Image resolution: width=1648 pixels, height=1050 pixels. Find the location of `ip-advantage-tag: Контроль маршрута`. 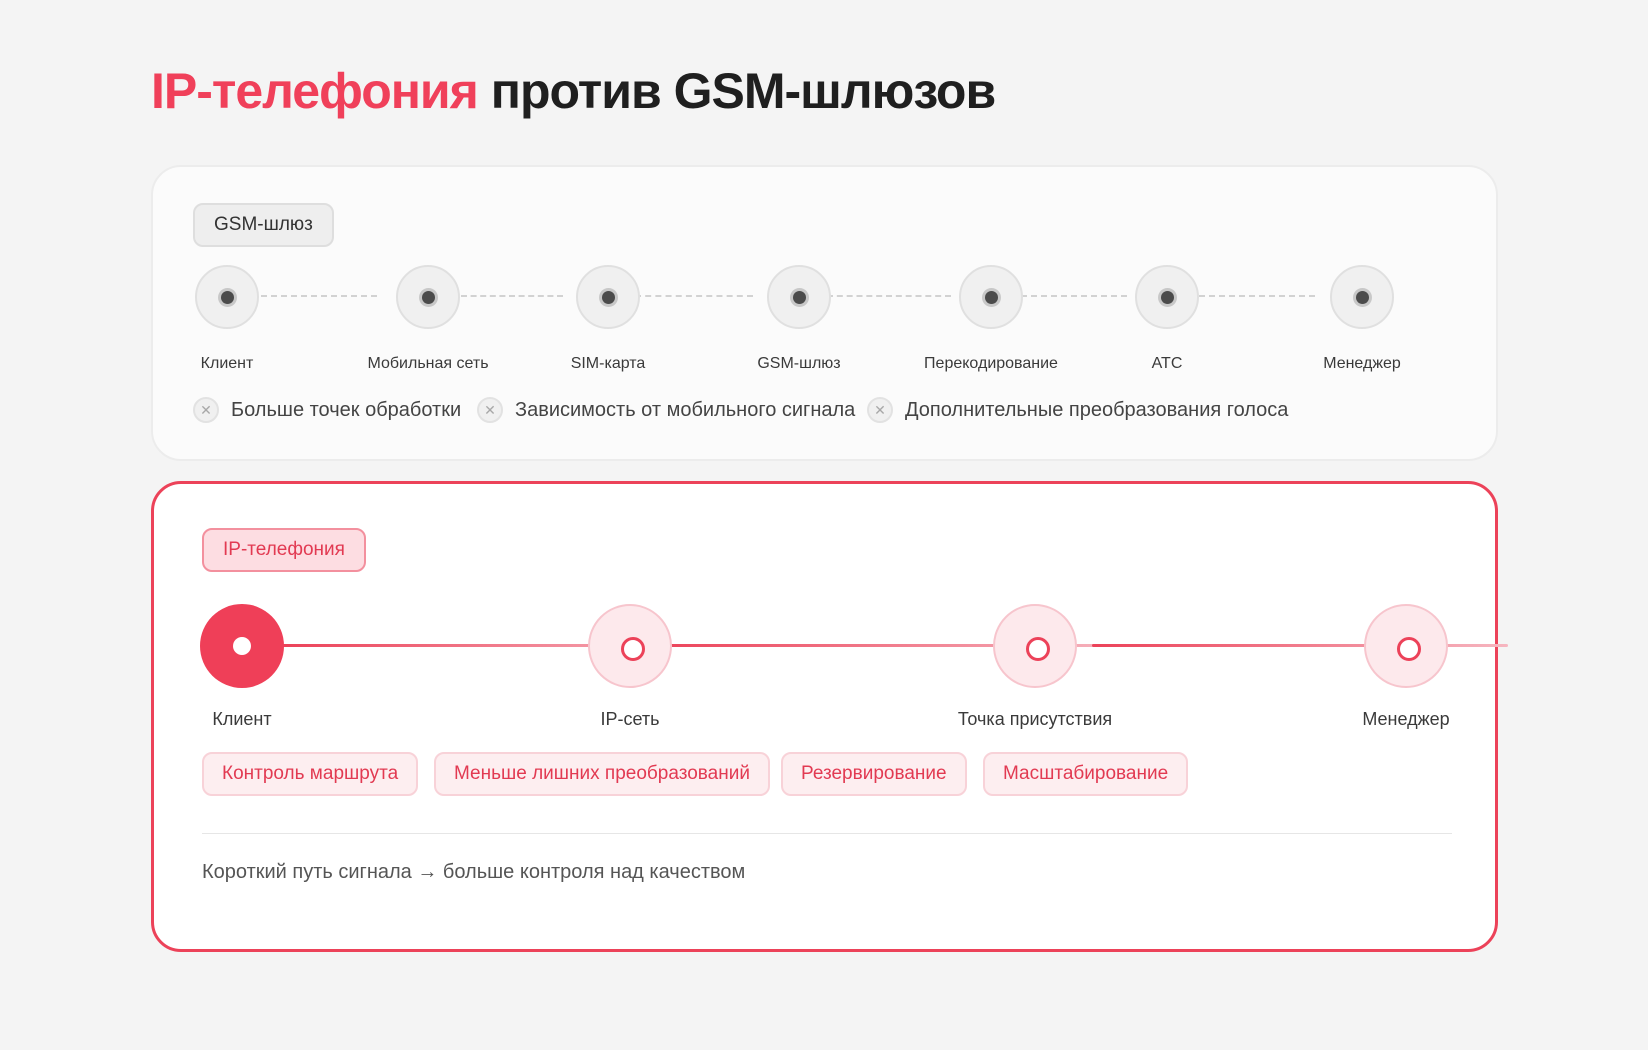

ip-advantage-tag: Контроль маршрута is located at coordinates (310, 774).